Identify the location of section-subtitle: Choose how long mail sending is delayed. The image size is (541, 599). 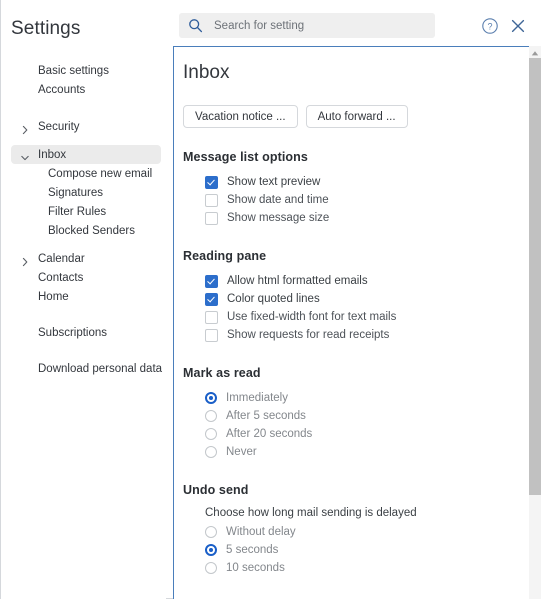
(311, 513).